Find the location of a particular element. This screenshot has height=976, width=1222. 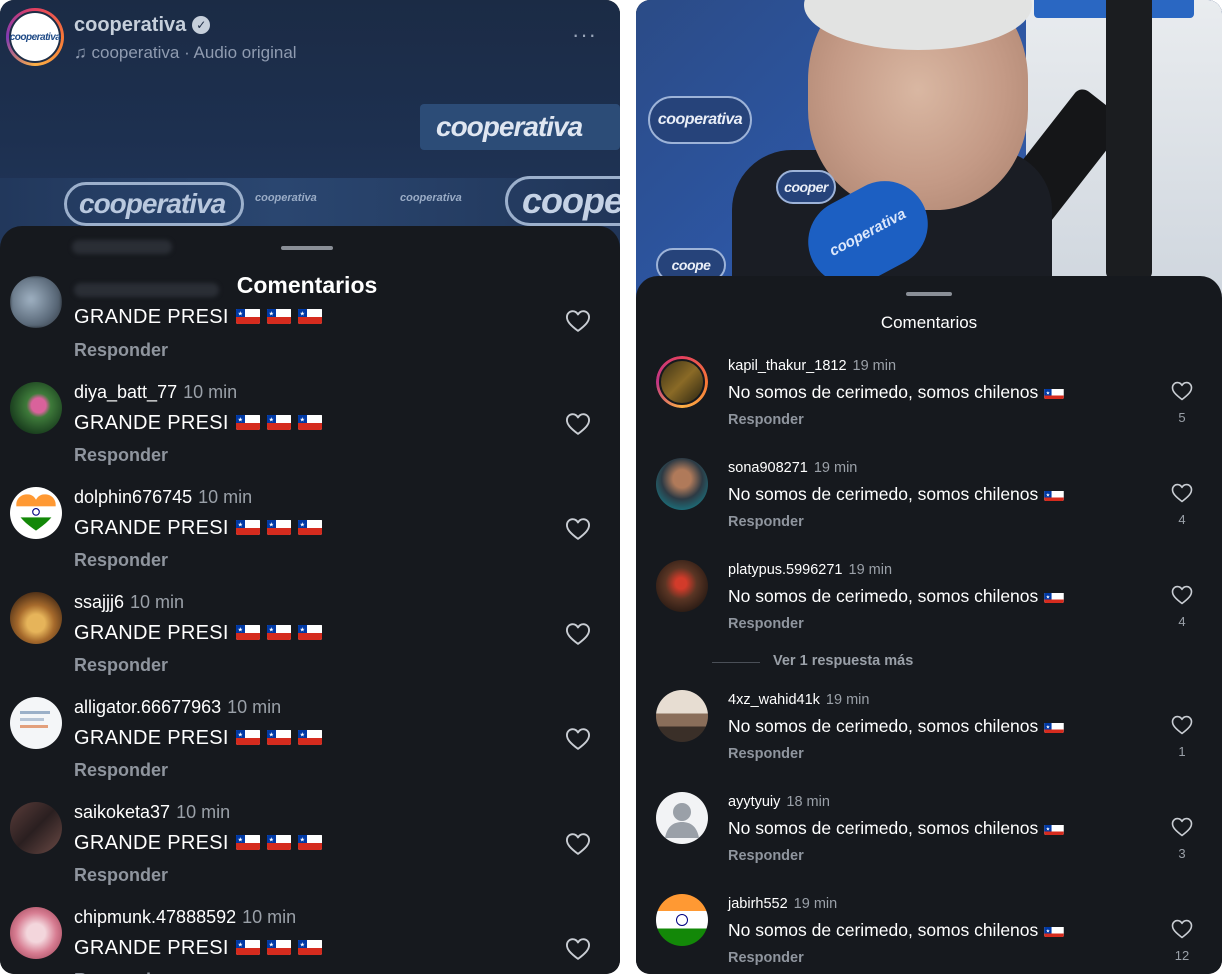

username: alligator.66677963 is located at coordinates (147, 707).